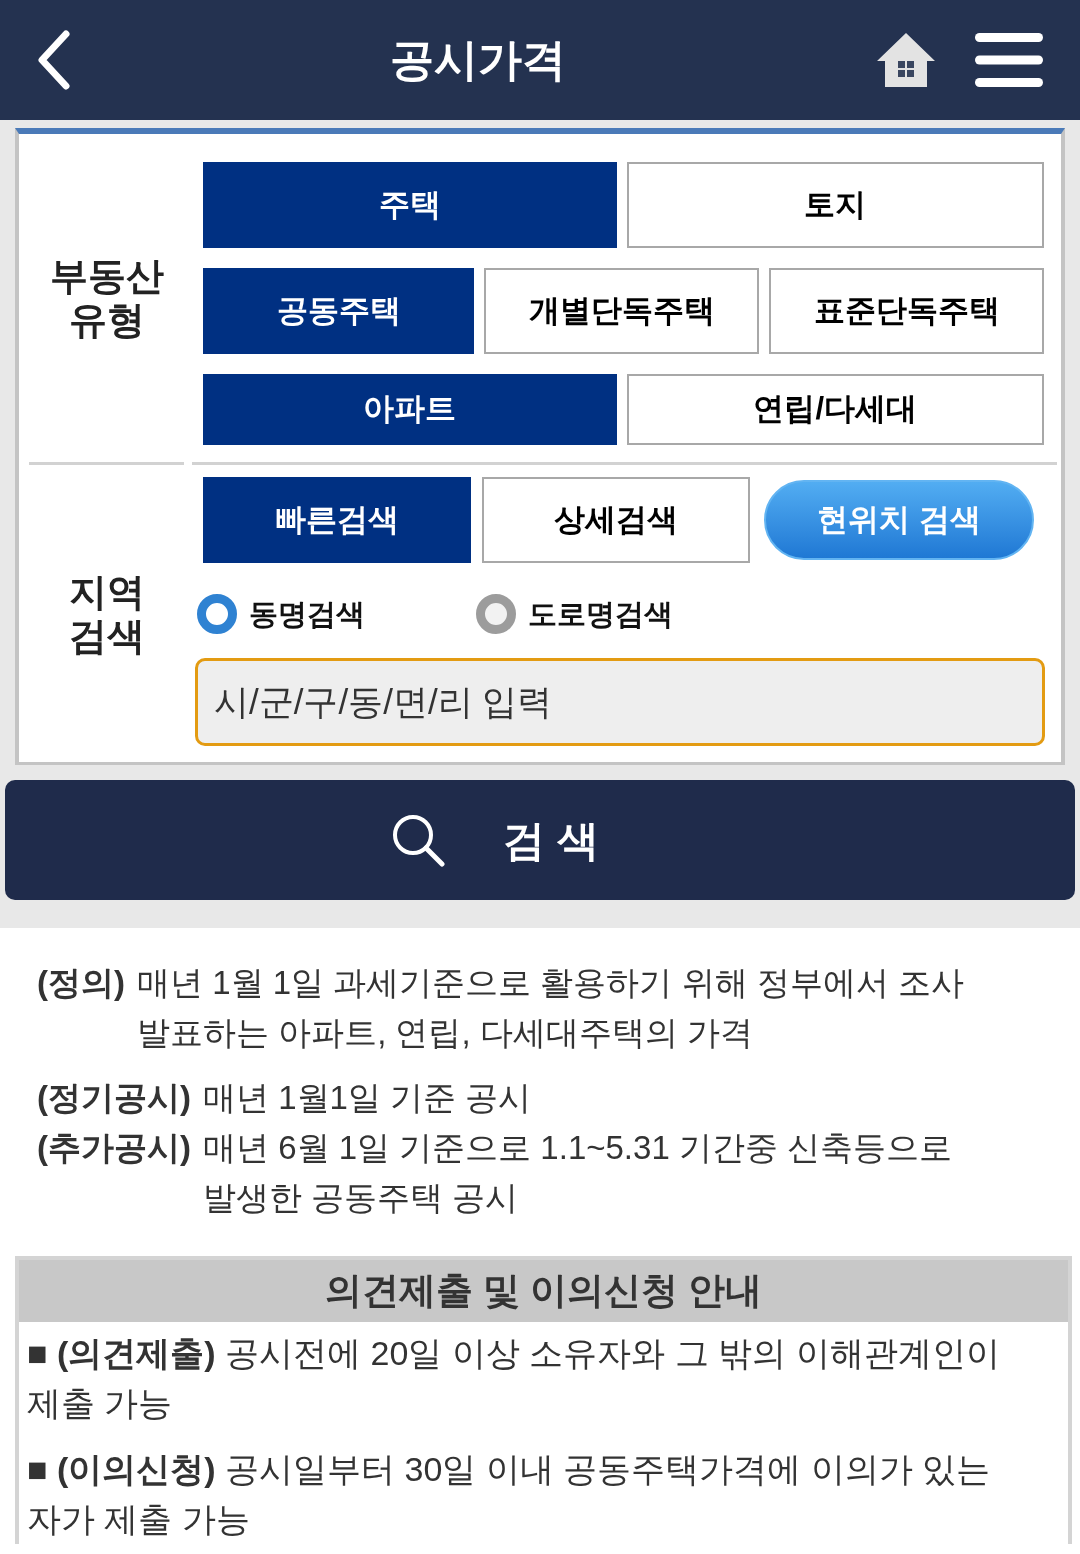 This screenshot has width=1080, height=1554. Describe the element at coordinates (410, 205) in the screenshot. I see `option-tab: 주택` at that location.